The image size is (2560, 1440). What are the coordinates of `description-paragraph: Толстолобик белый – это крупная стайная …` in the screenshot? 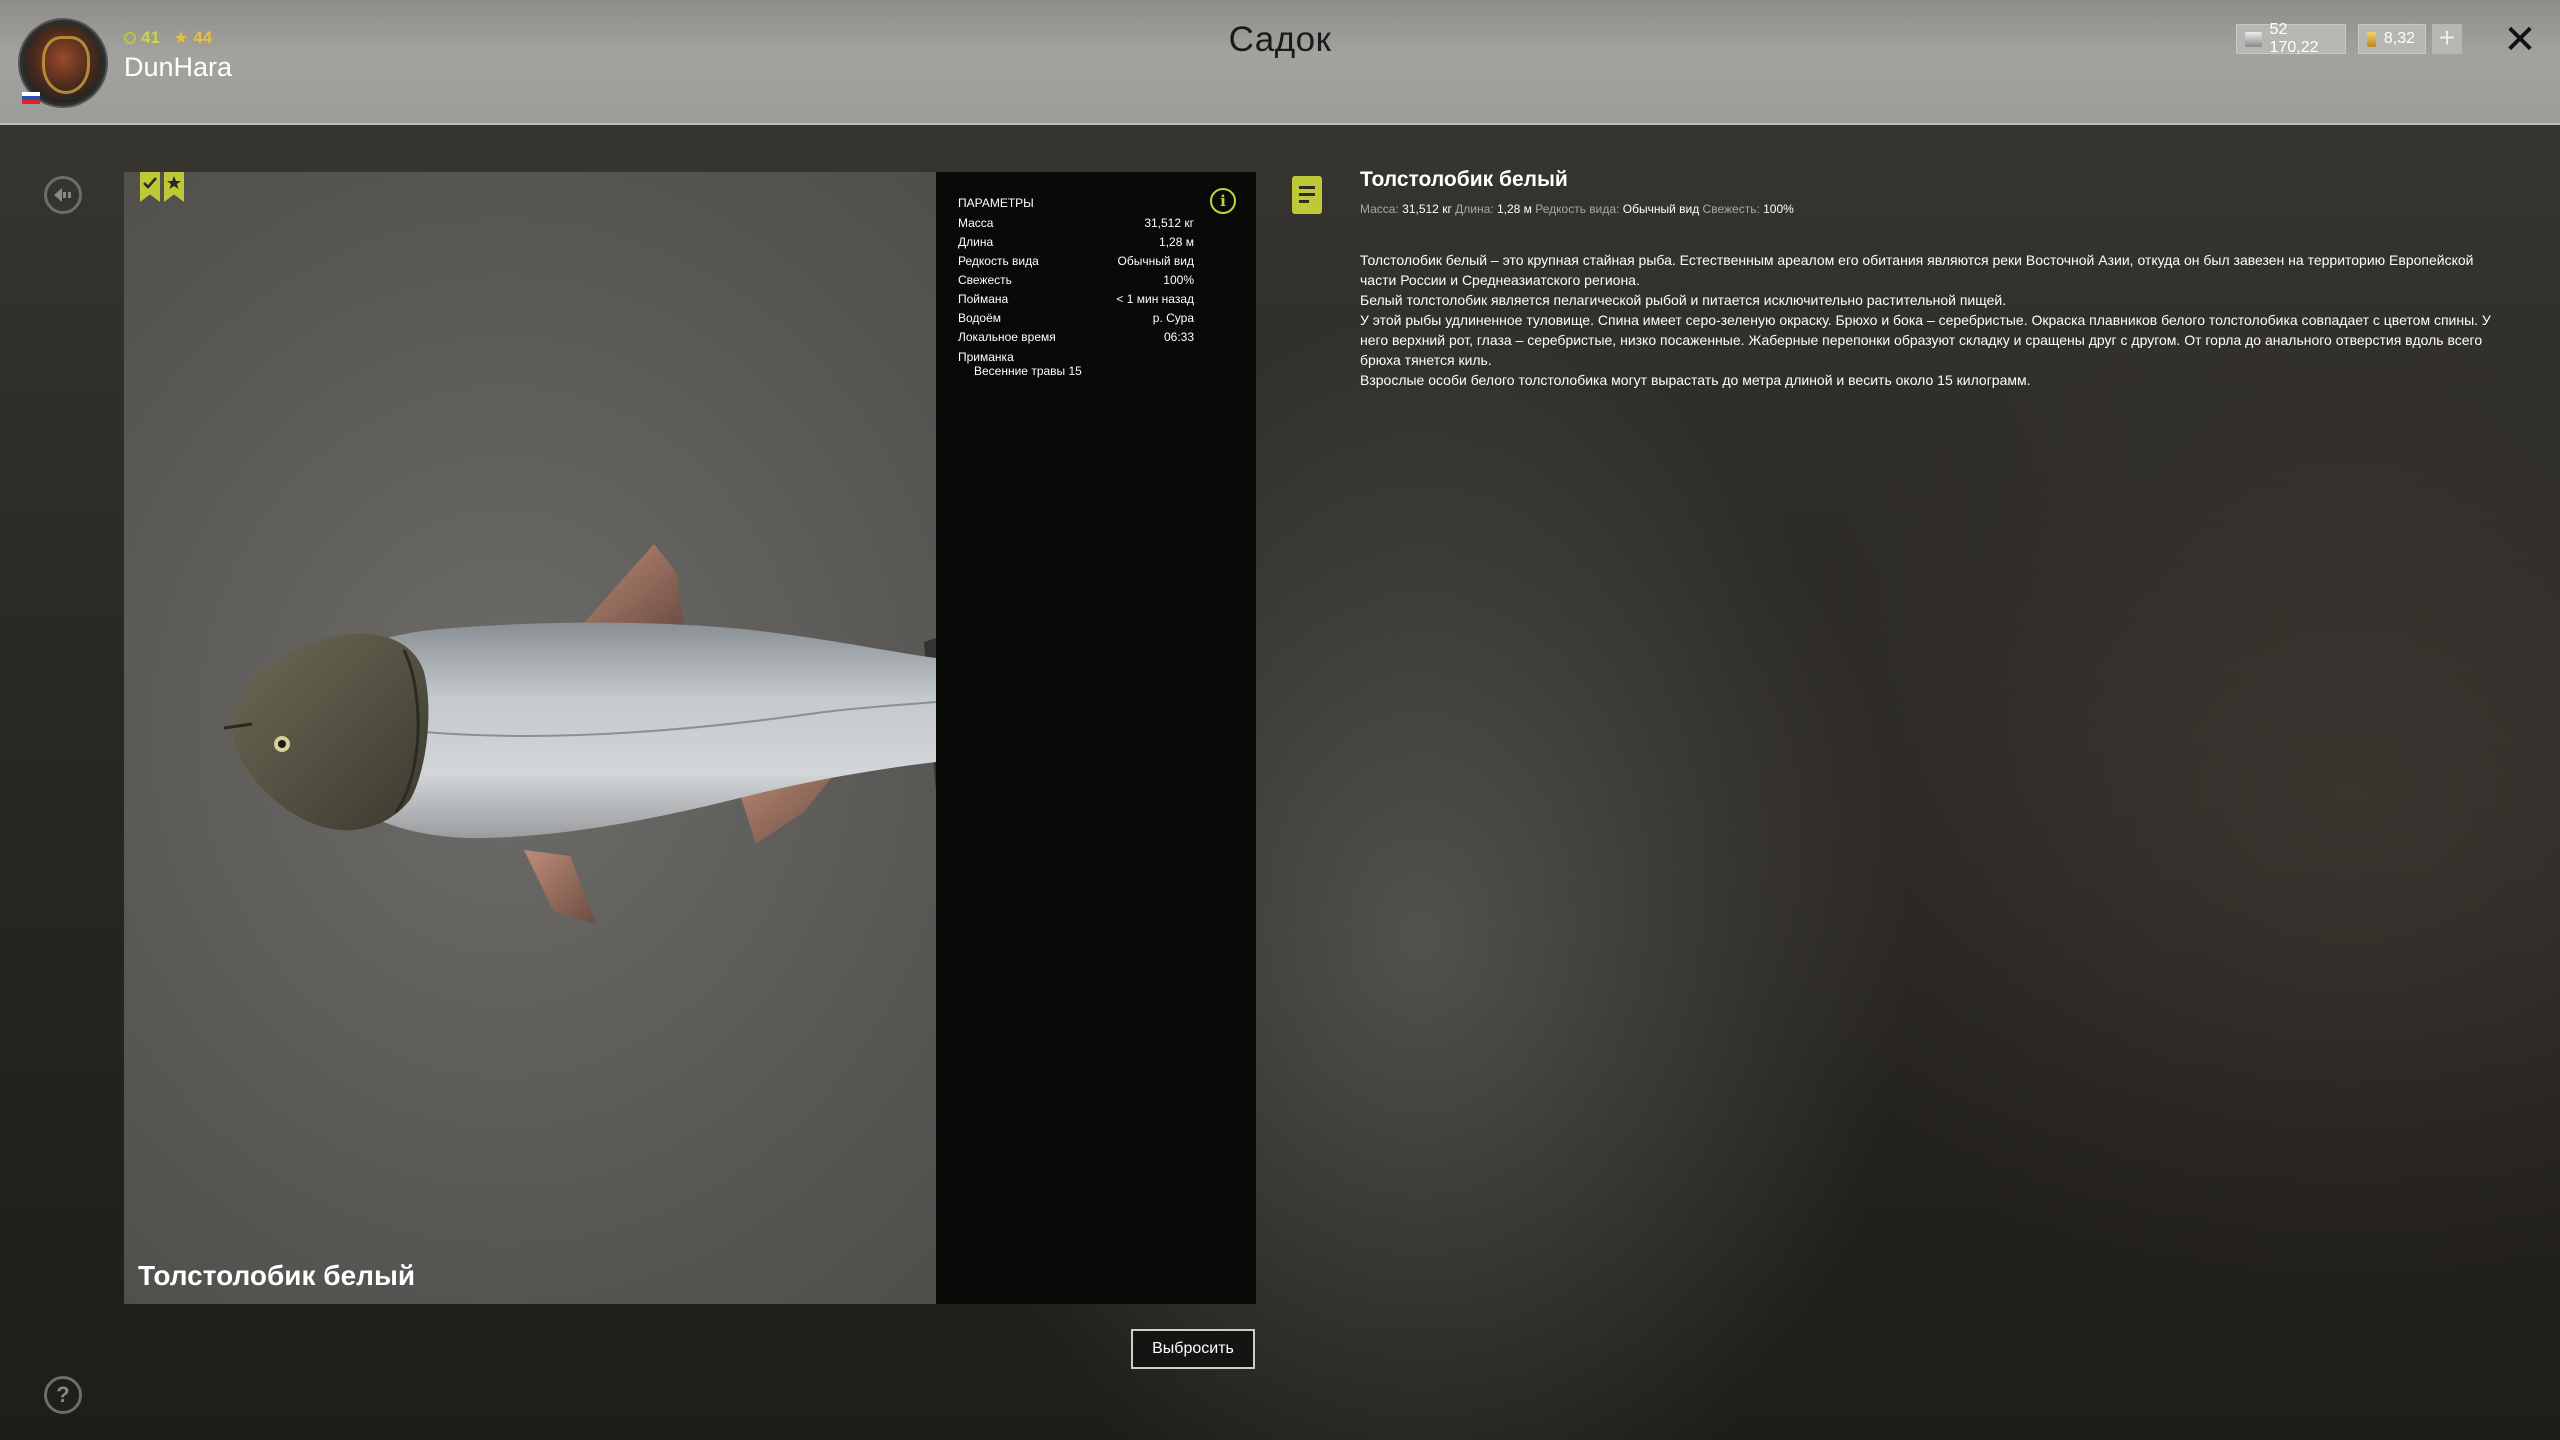 It's located at (1917, 270).